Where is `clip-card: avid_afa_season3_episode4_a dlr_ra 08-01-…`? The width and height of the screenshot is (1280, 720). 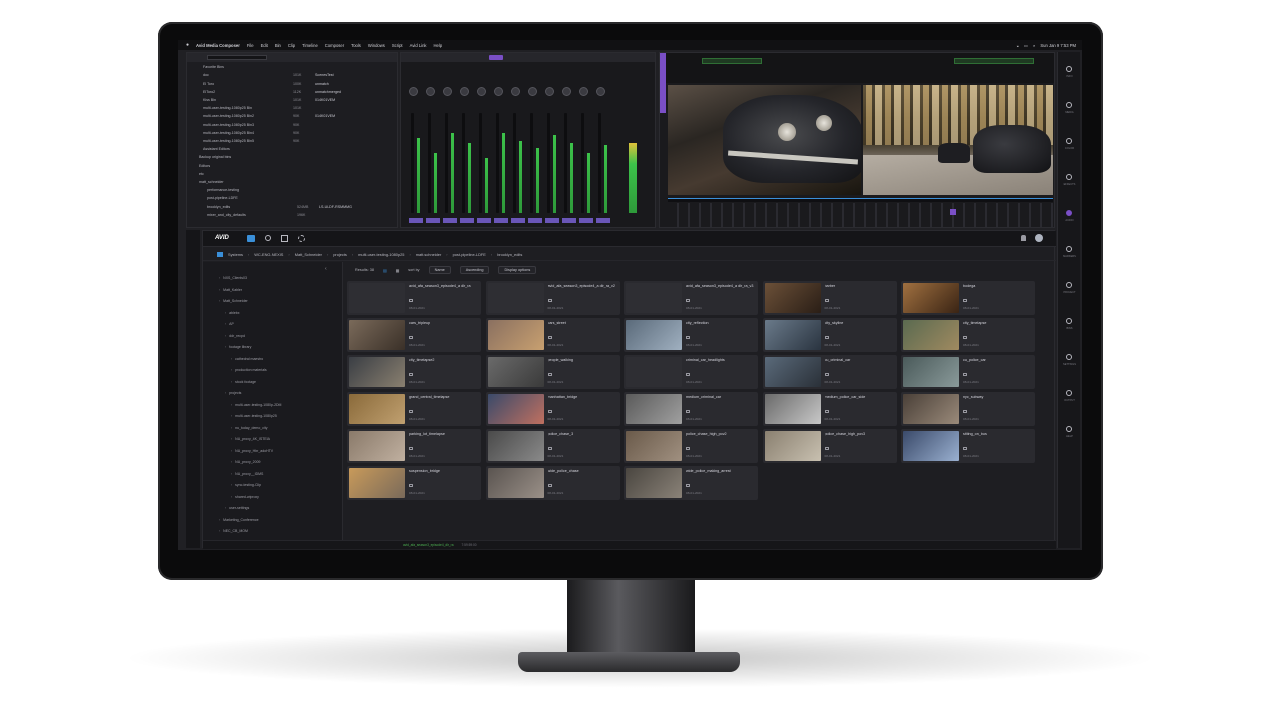
clip-card: avid_afa_season3_episode4_a dlr_ra 08-01-… is located at coordinates (414, 298).